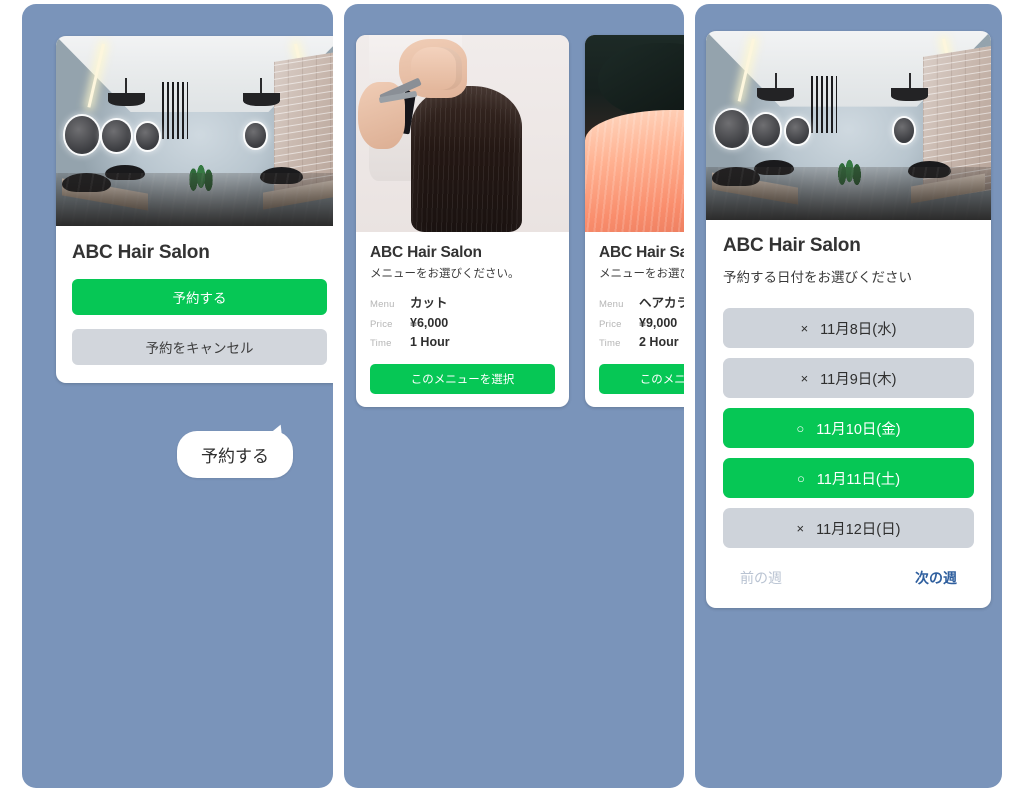 Image resolution: width=1024 pixels, height=798 pixels. I want to click on chat-bubble-user-message: 予約する, so click(235, 454).